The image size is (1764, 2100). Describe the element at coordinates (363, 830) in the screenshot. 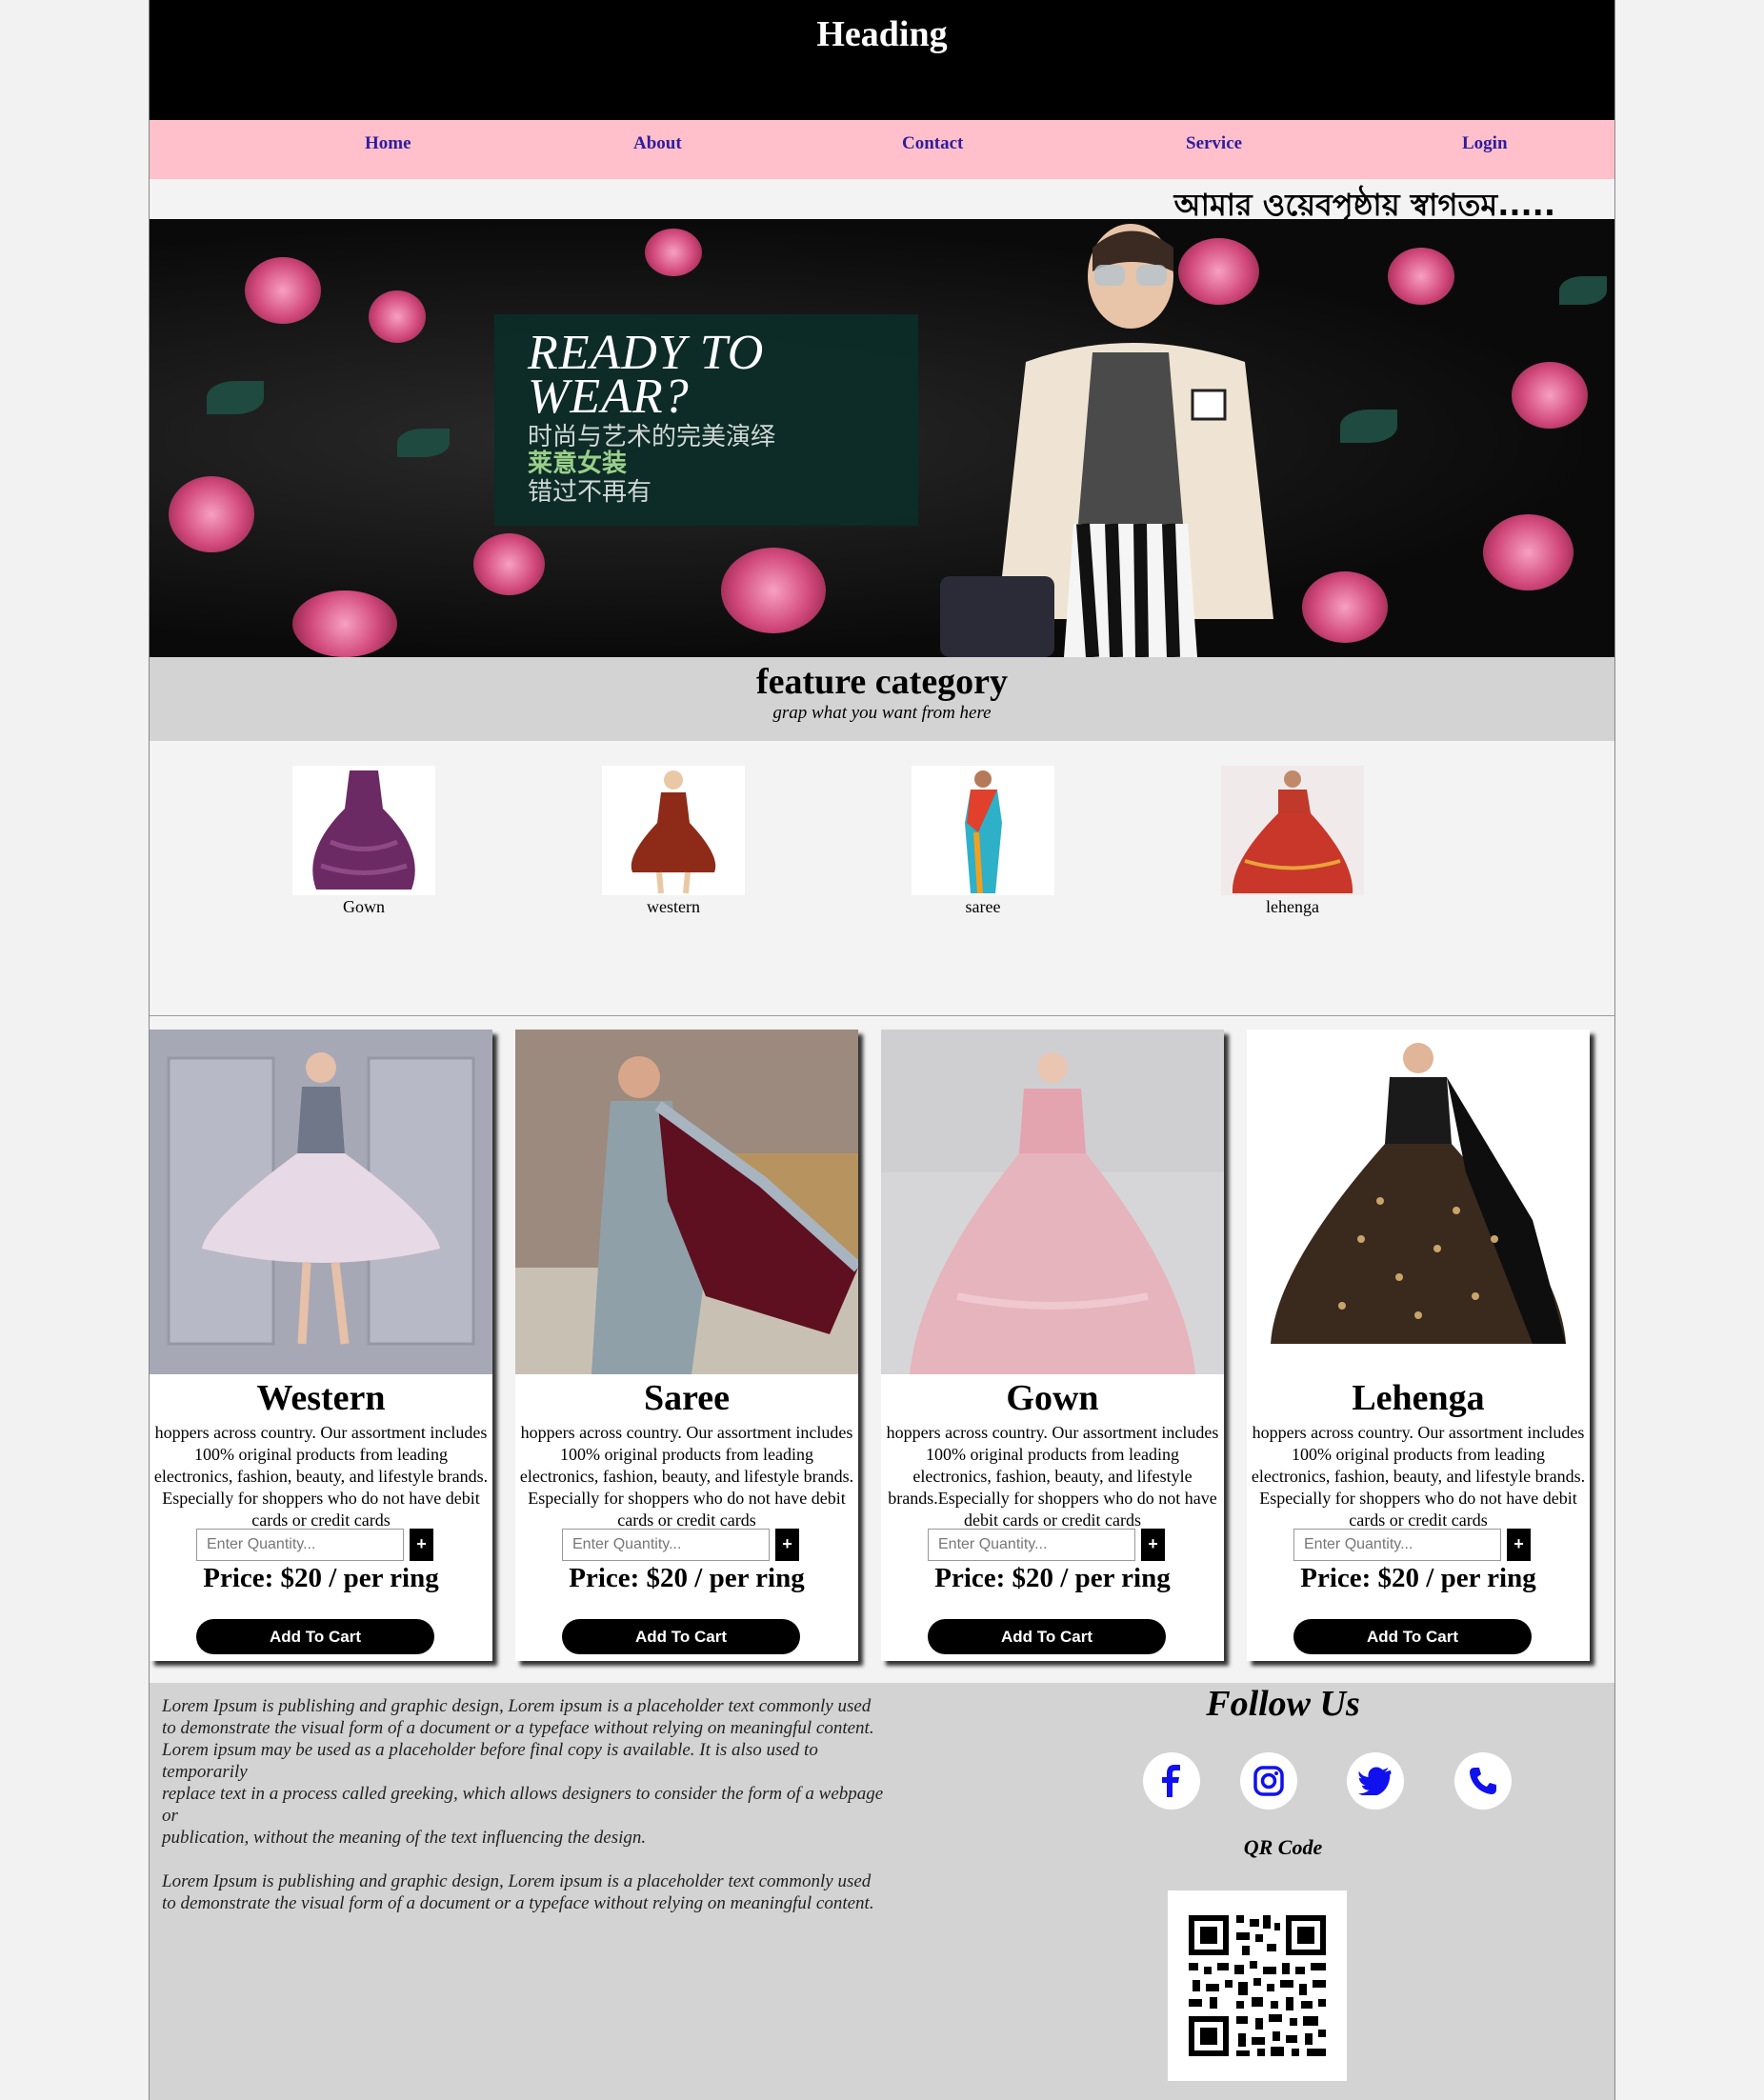

I see `gown-thumbnail` at that location.